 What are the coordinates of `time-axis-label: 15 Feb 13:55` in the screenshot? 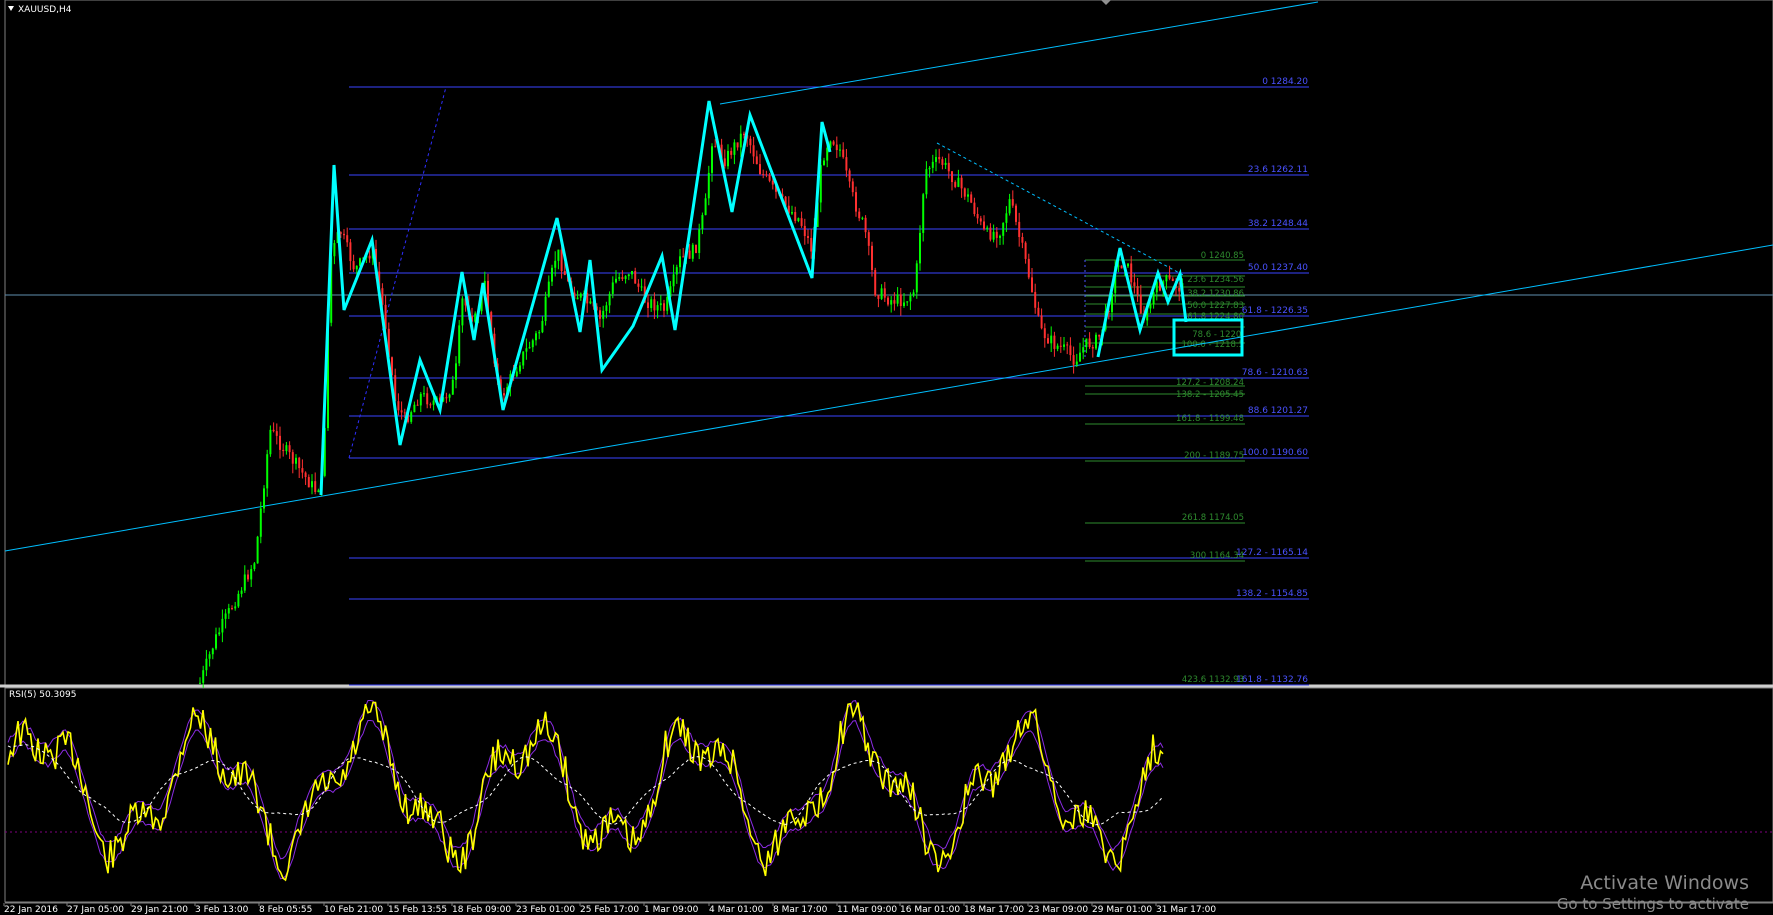 It's located at (417, 910).